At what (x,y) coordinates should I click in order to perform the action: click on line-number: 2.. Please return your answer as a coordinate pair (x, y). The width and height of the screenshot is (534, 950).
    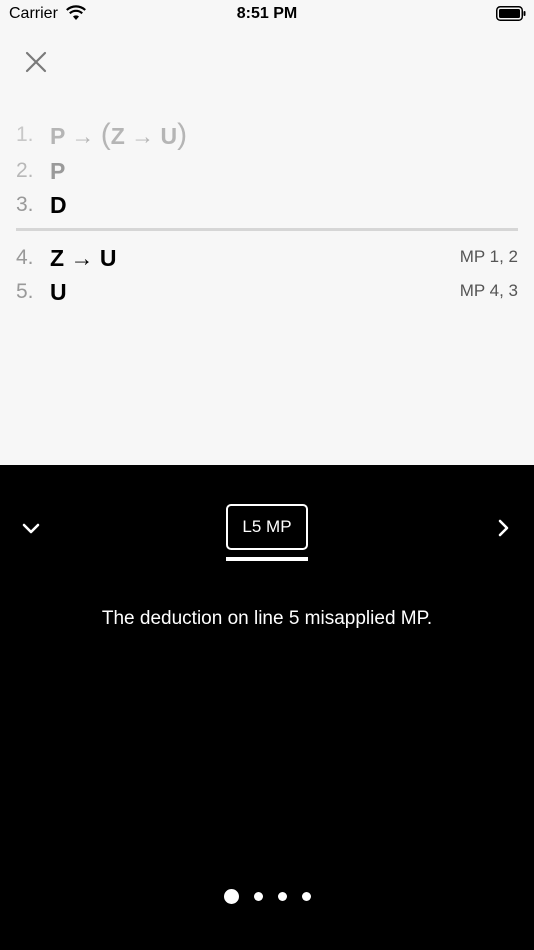
    Looking at the image, I should click on (25, 170).